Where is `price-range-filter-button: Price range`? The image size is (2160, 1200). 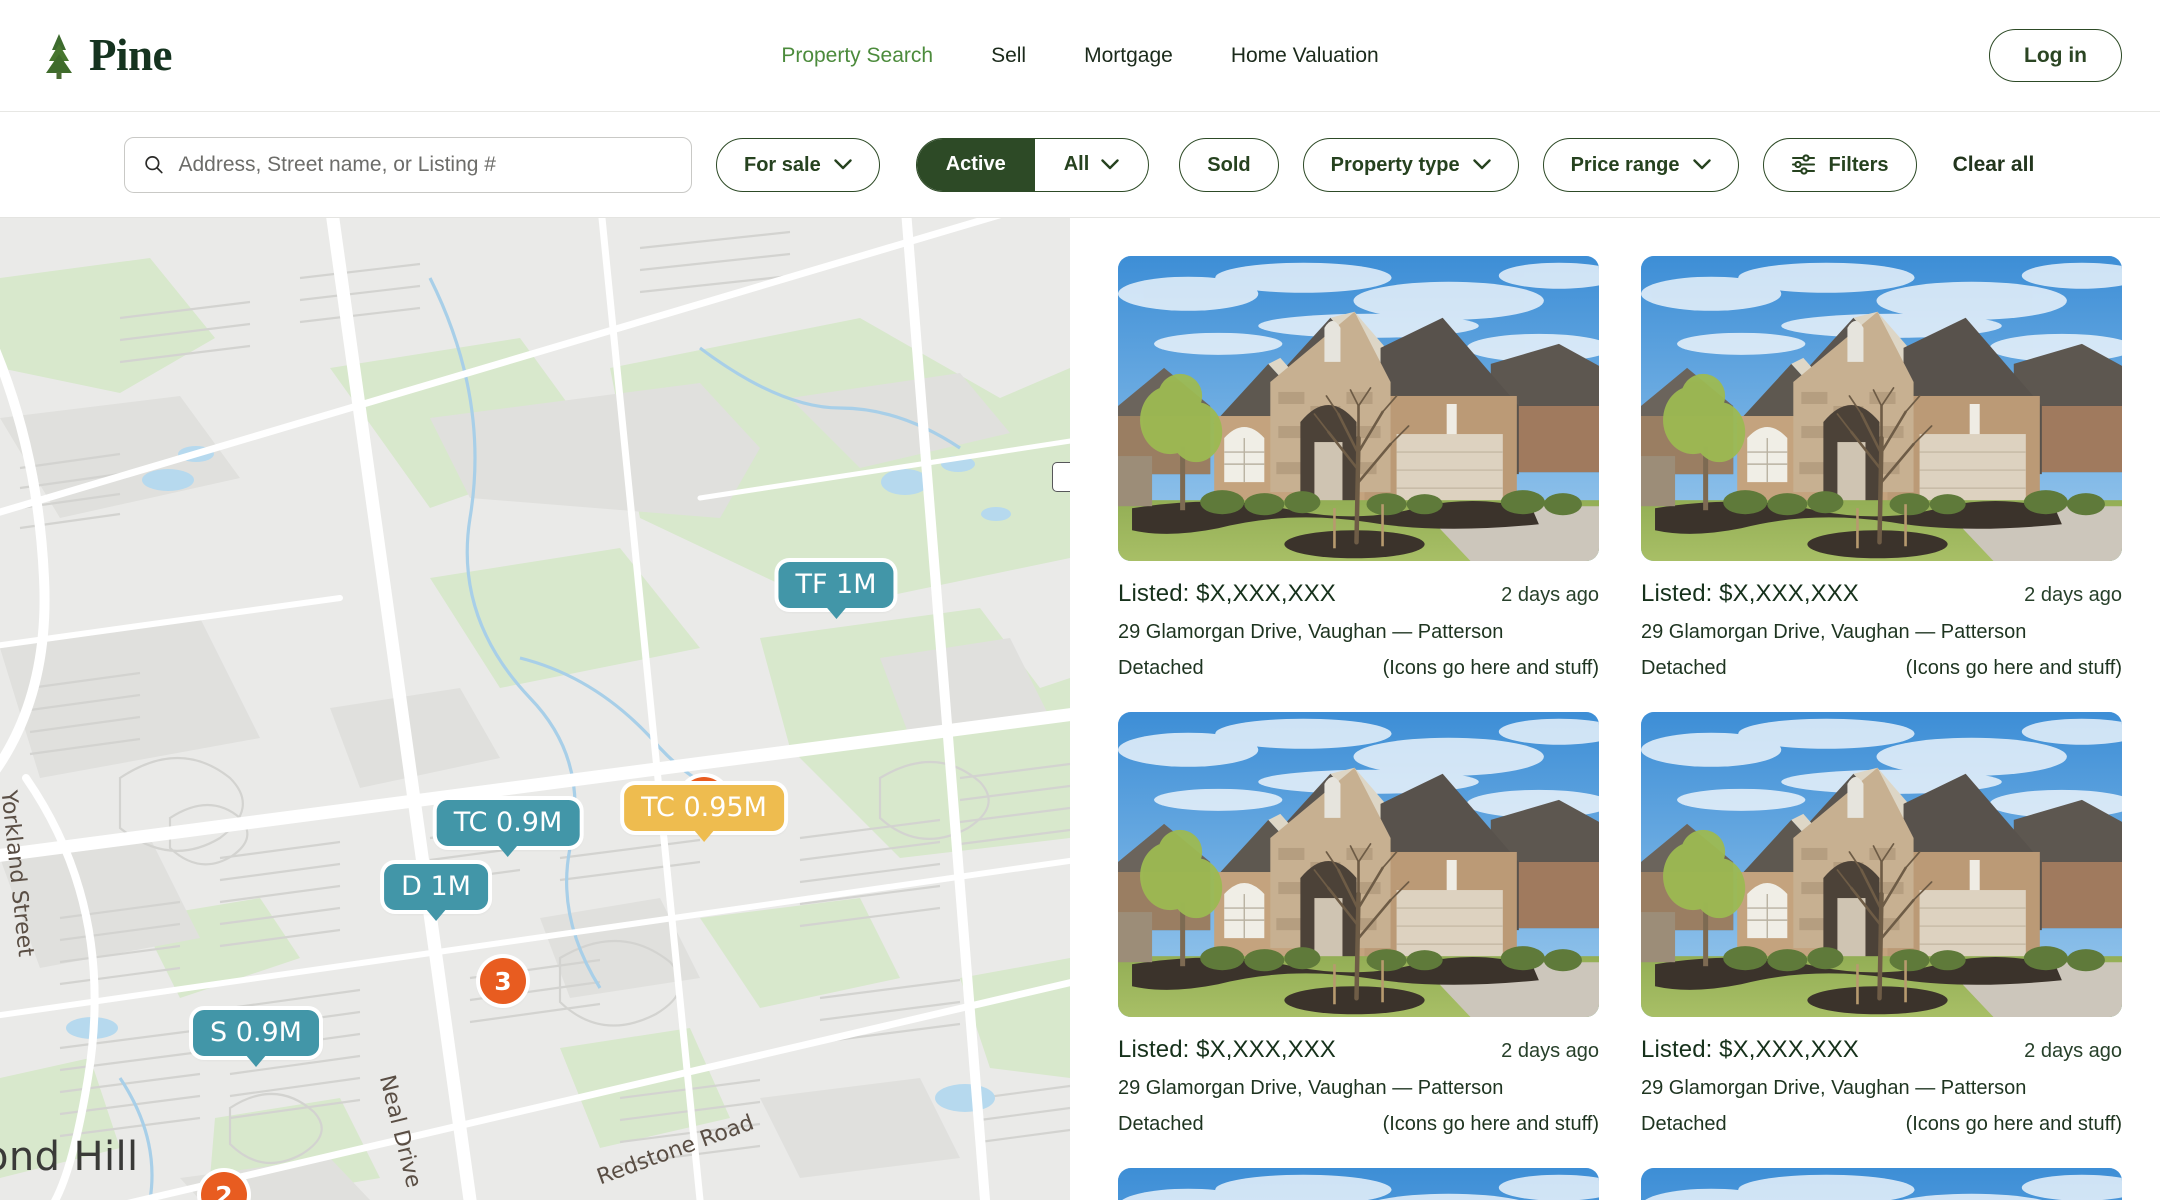 price-range-filter-button: Price range is located at coordinates (1640, 164).